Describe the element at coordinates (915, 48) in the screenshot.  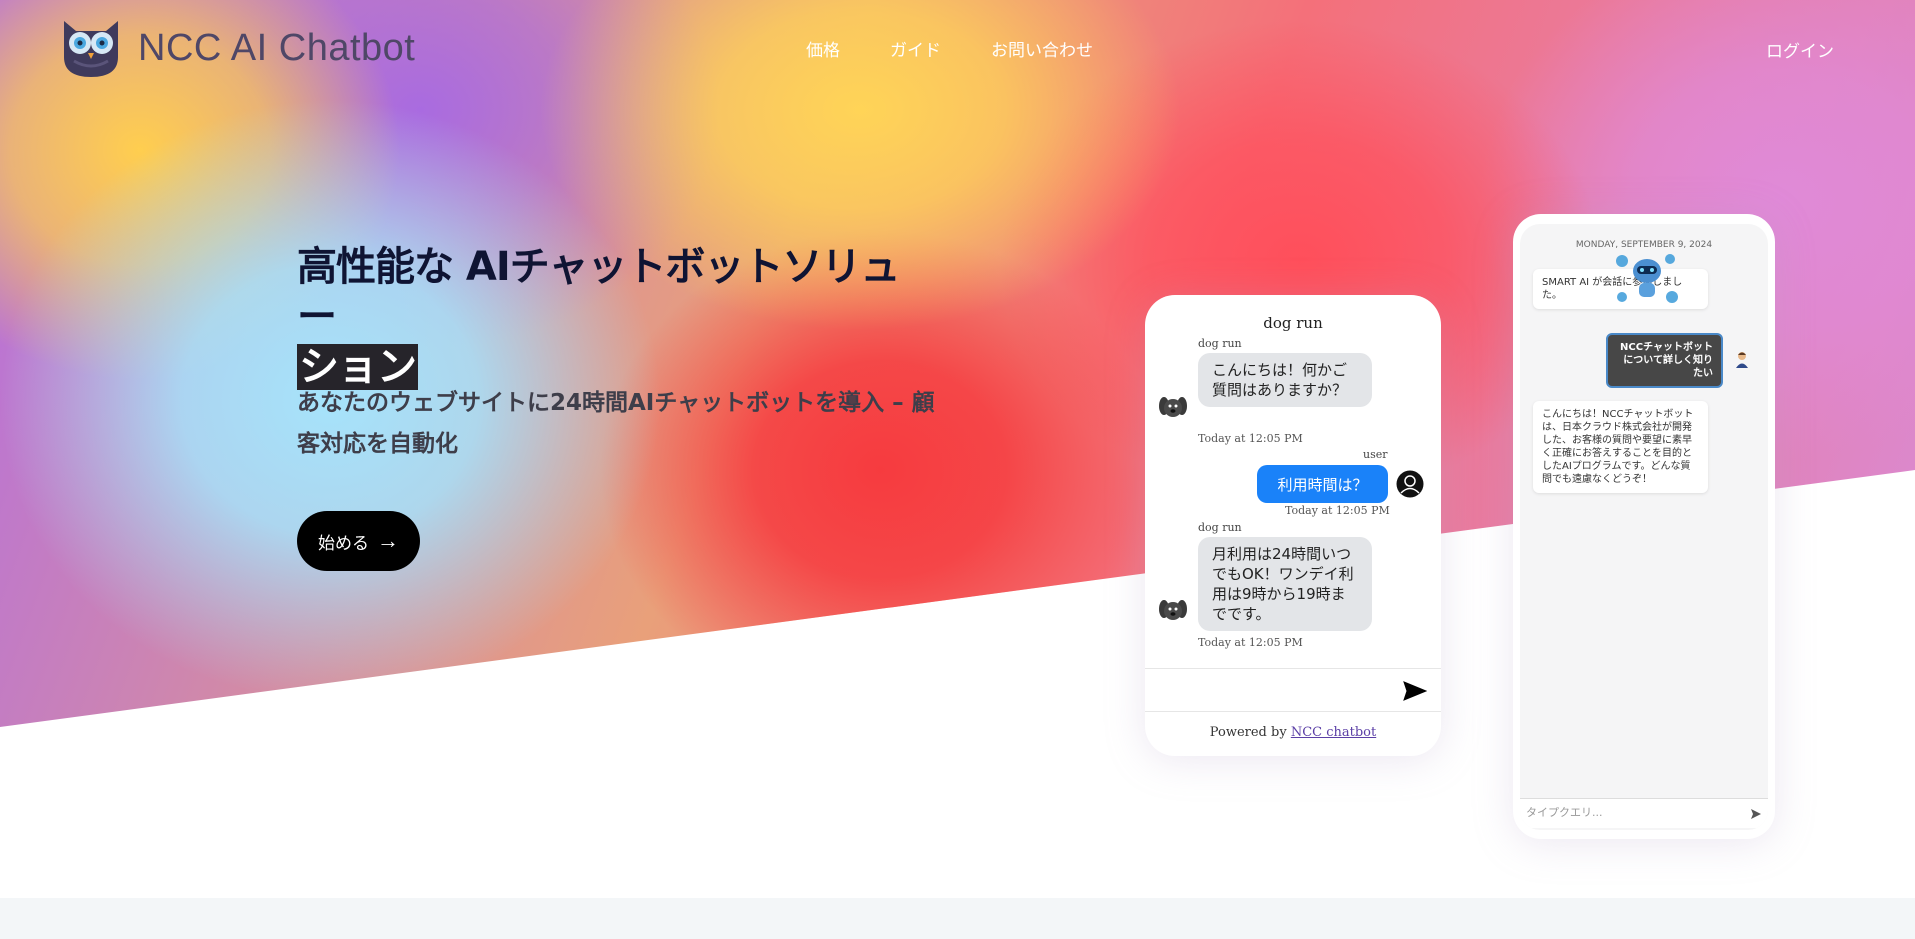
I see `nav-item-guide: ガイド` at that location.